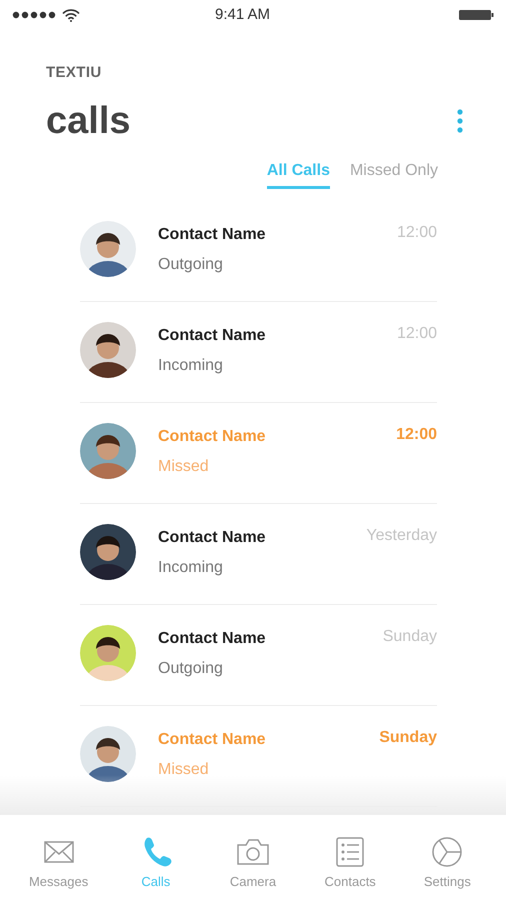 The width and height of the screenshot is (506, 900). I want to click on filter-tab: All Calls, so click(298, 173).